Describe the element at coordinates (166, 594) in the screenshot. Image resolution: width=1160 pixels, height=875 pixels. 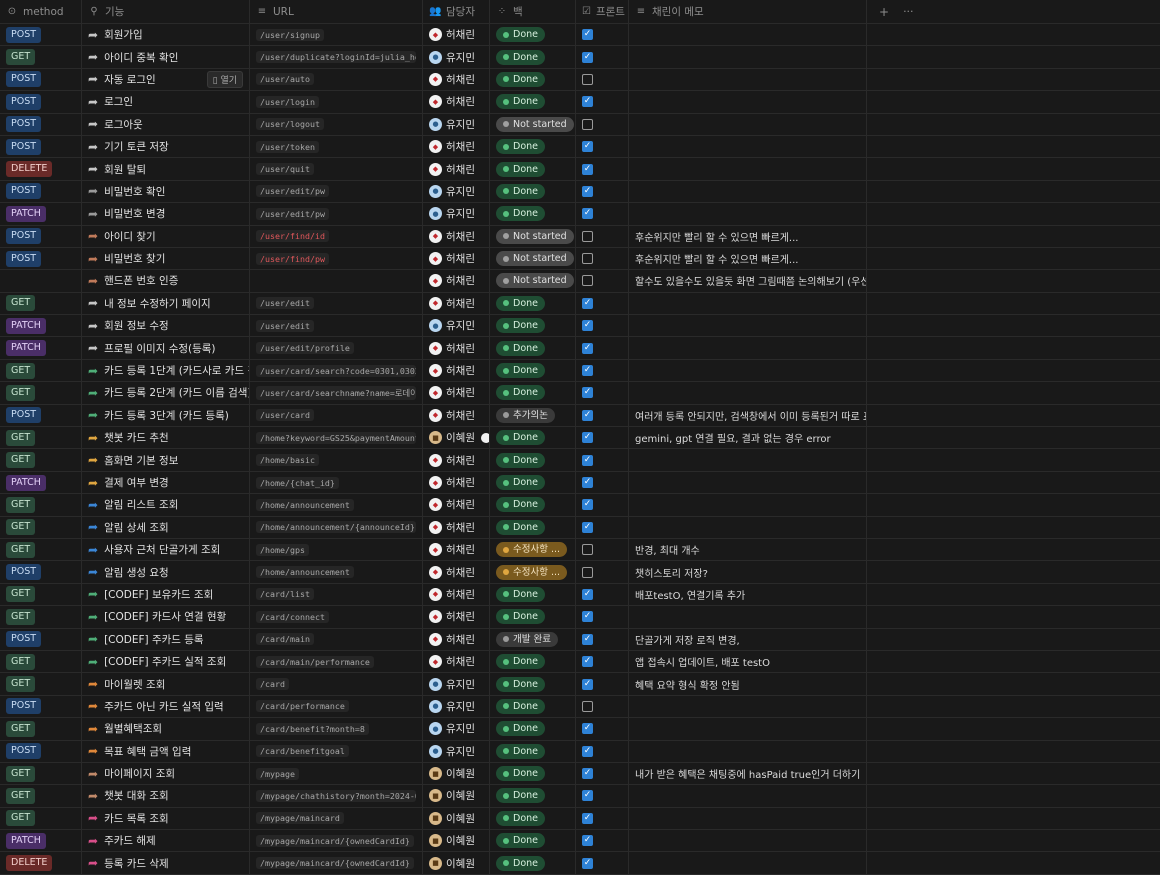
I see `func-cell: ➦ [CODEF] 보유카드 조회` at that location.